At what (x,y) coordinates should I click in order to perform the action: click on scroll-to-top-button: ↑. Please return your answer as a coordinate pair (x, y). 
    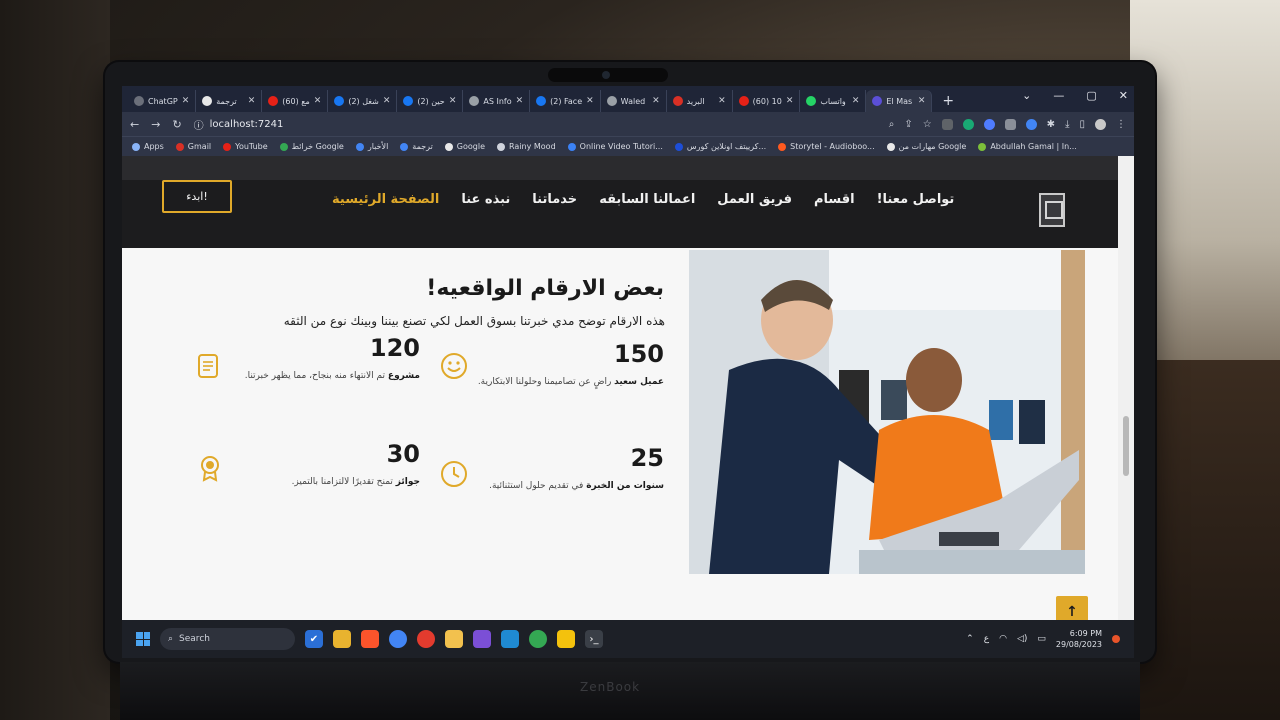
    Looking at the image, I should click on (1072, 608).